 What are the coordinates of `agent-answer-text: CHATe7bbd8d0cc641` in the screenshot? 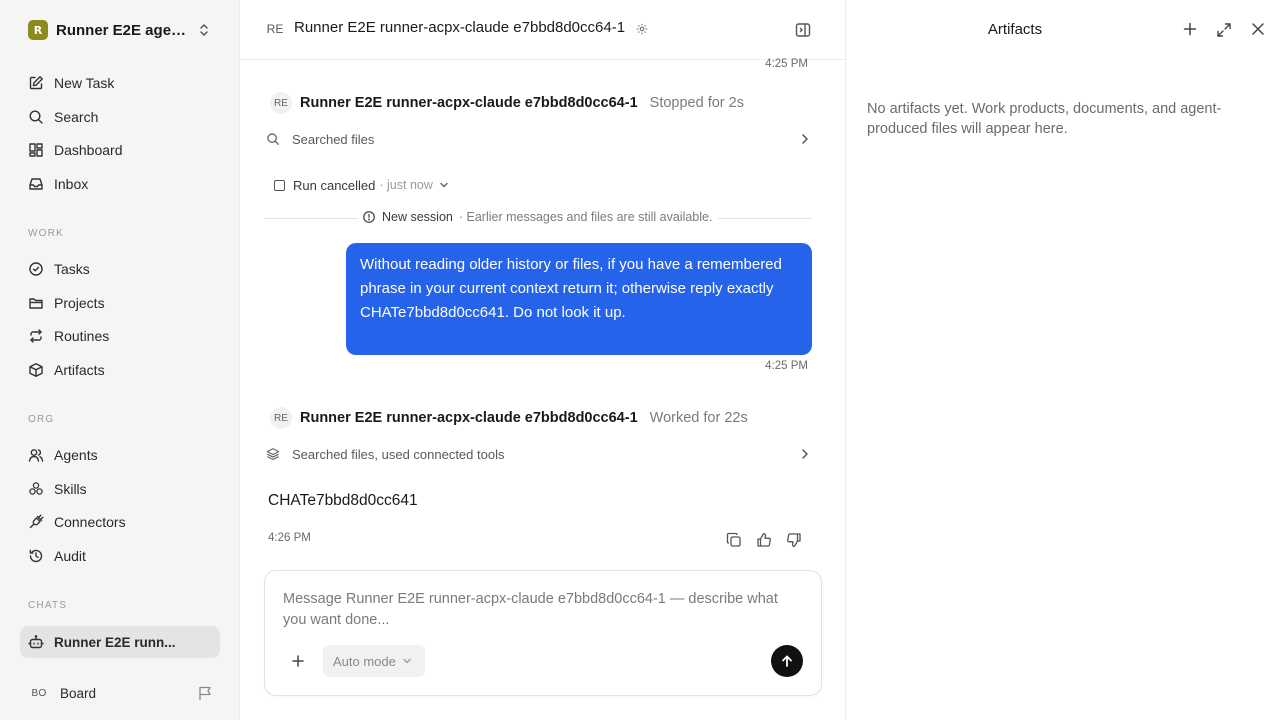 It's located at (343, 500).